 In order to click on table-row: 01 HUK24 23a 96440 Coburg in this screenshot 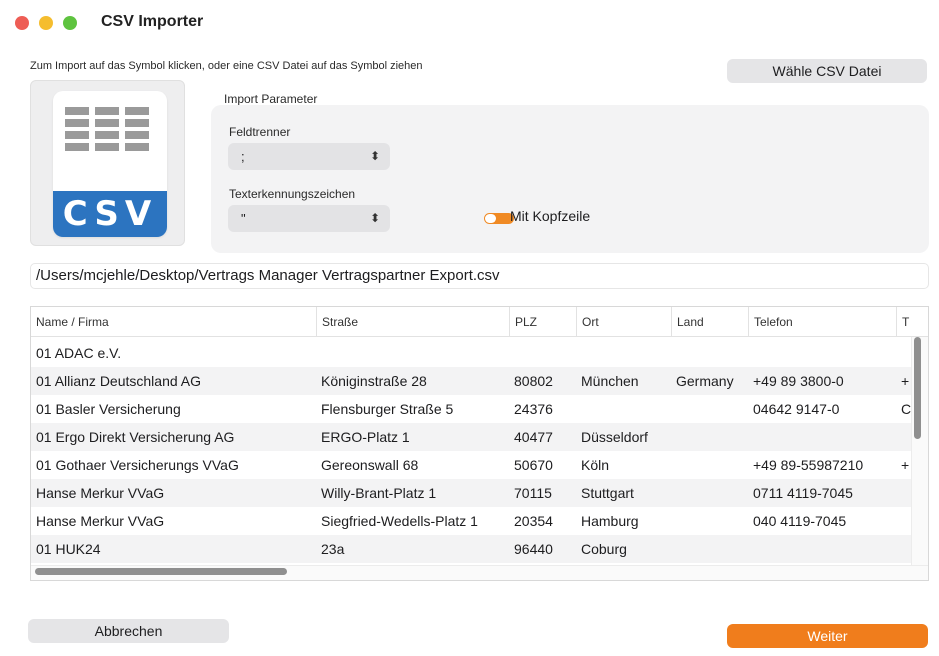, I will do `click(479, 549)`.